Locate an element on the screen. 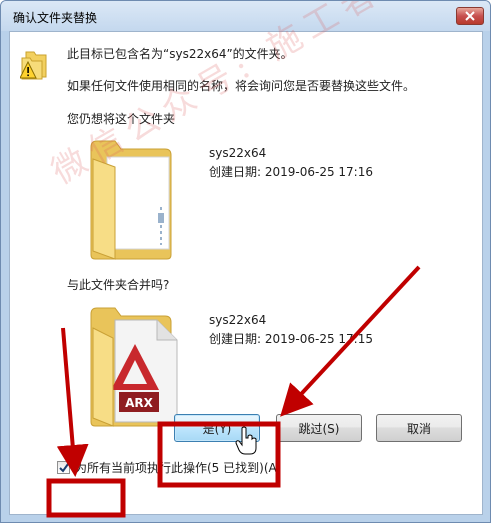  source-folder-name: sys22x64 is located at coordinates (238, 153).